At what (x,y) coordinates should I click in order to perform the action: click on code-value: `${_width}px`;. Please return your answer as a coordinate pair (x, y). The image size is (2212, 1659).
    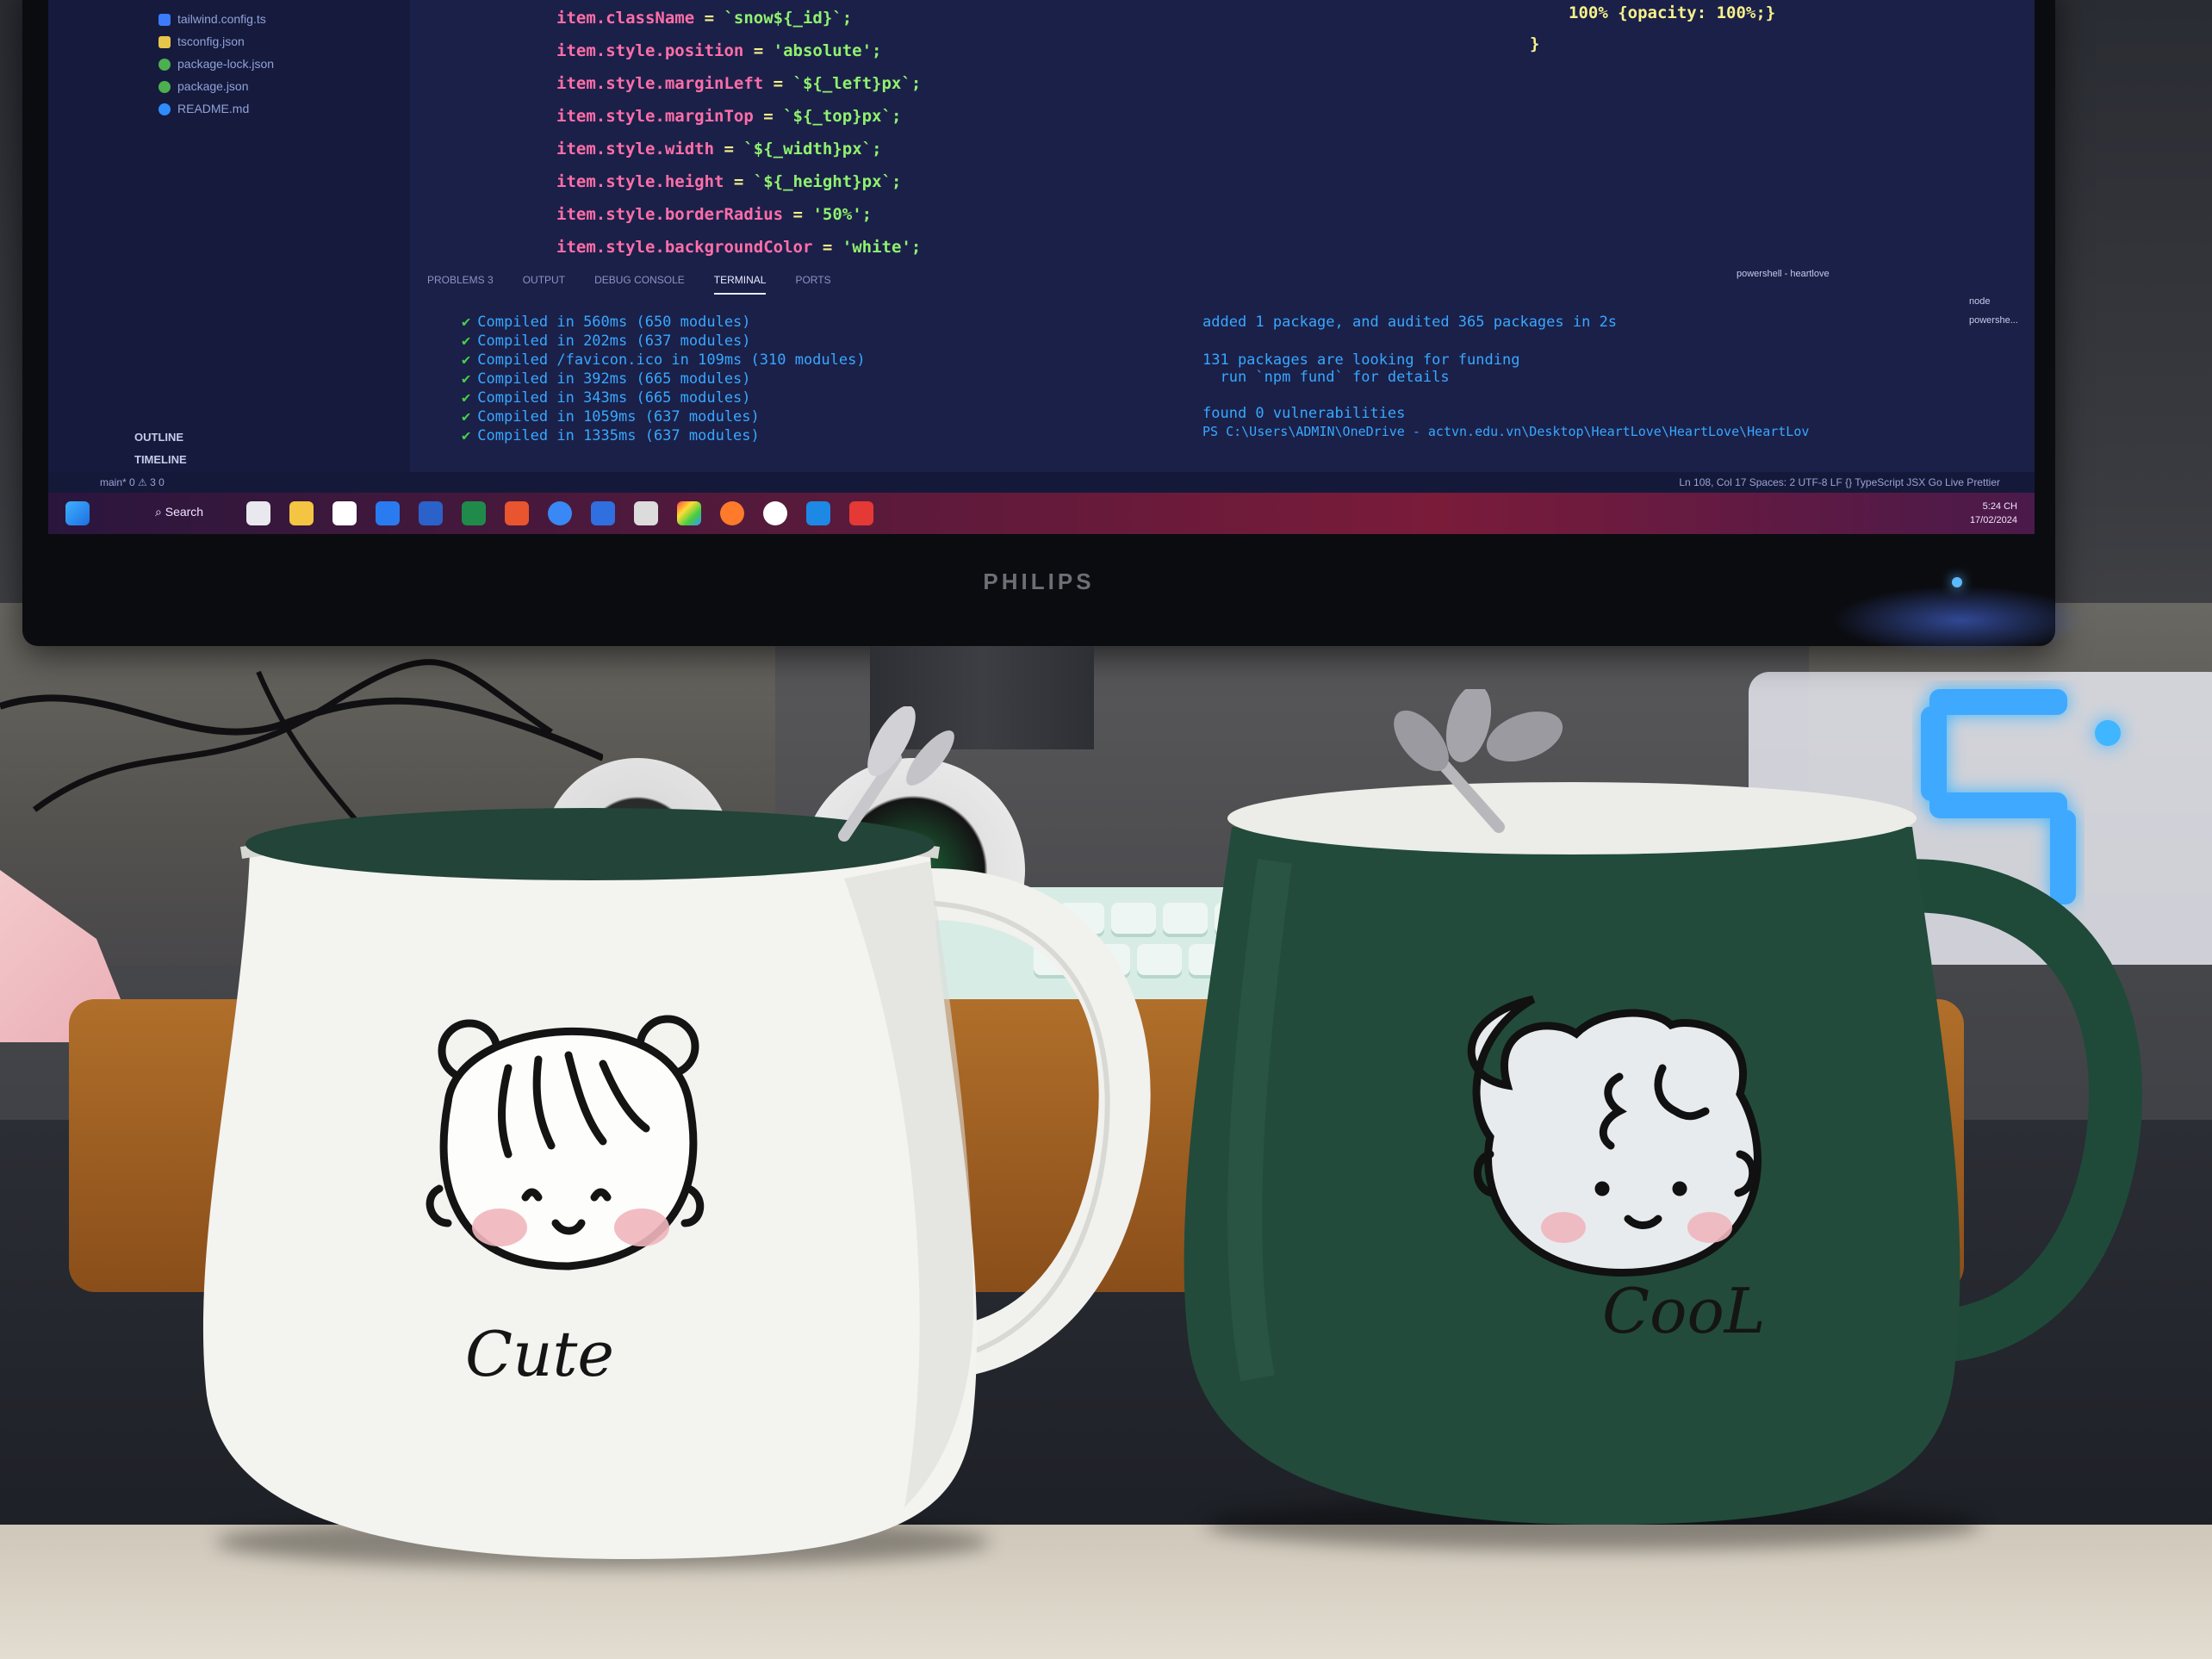
    Looking at the image, I should click on (812, 149).